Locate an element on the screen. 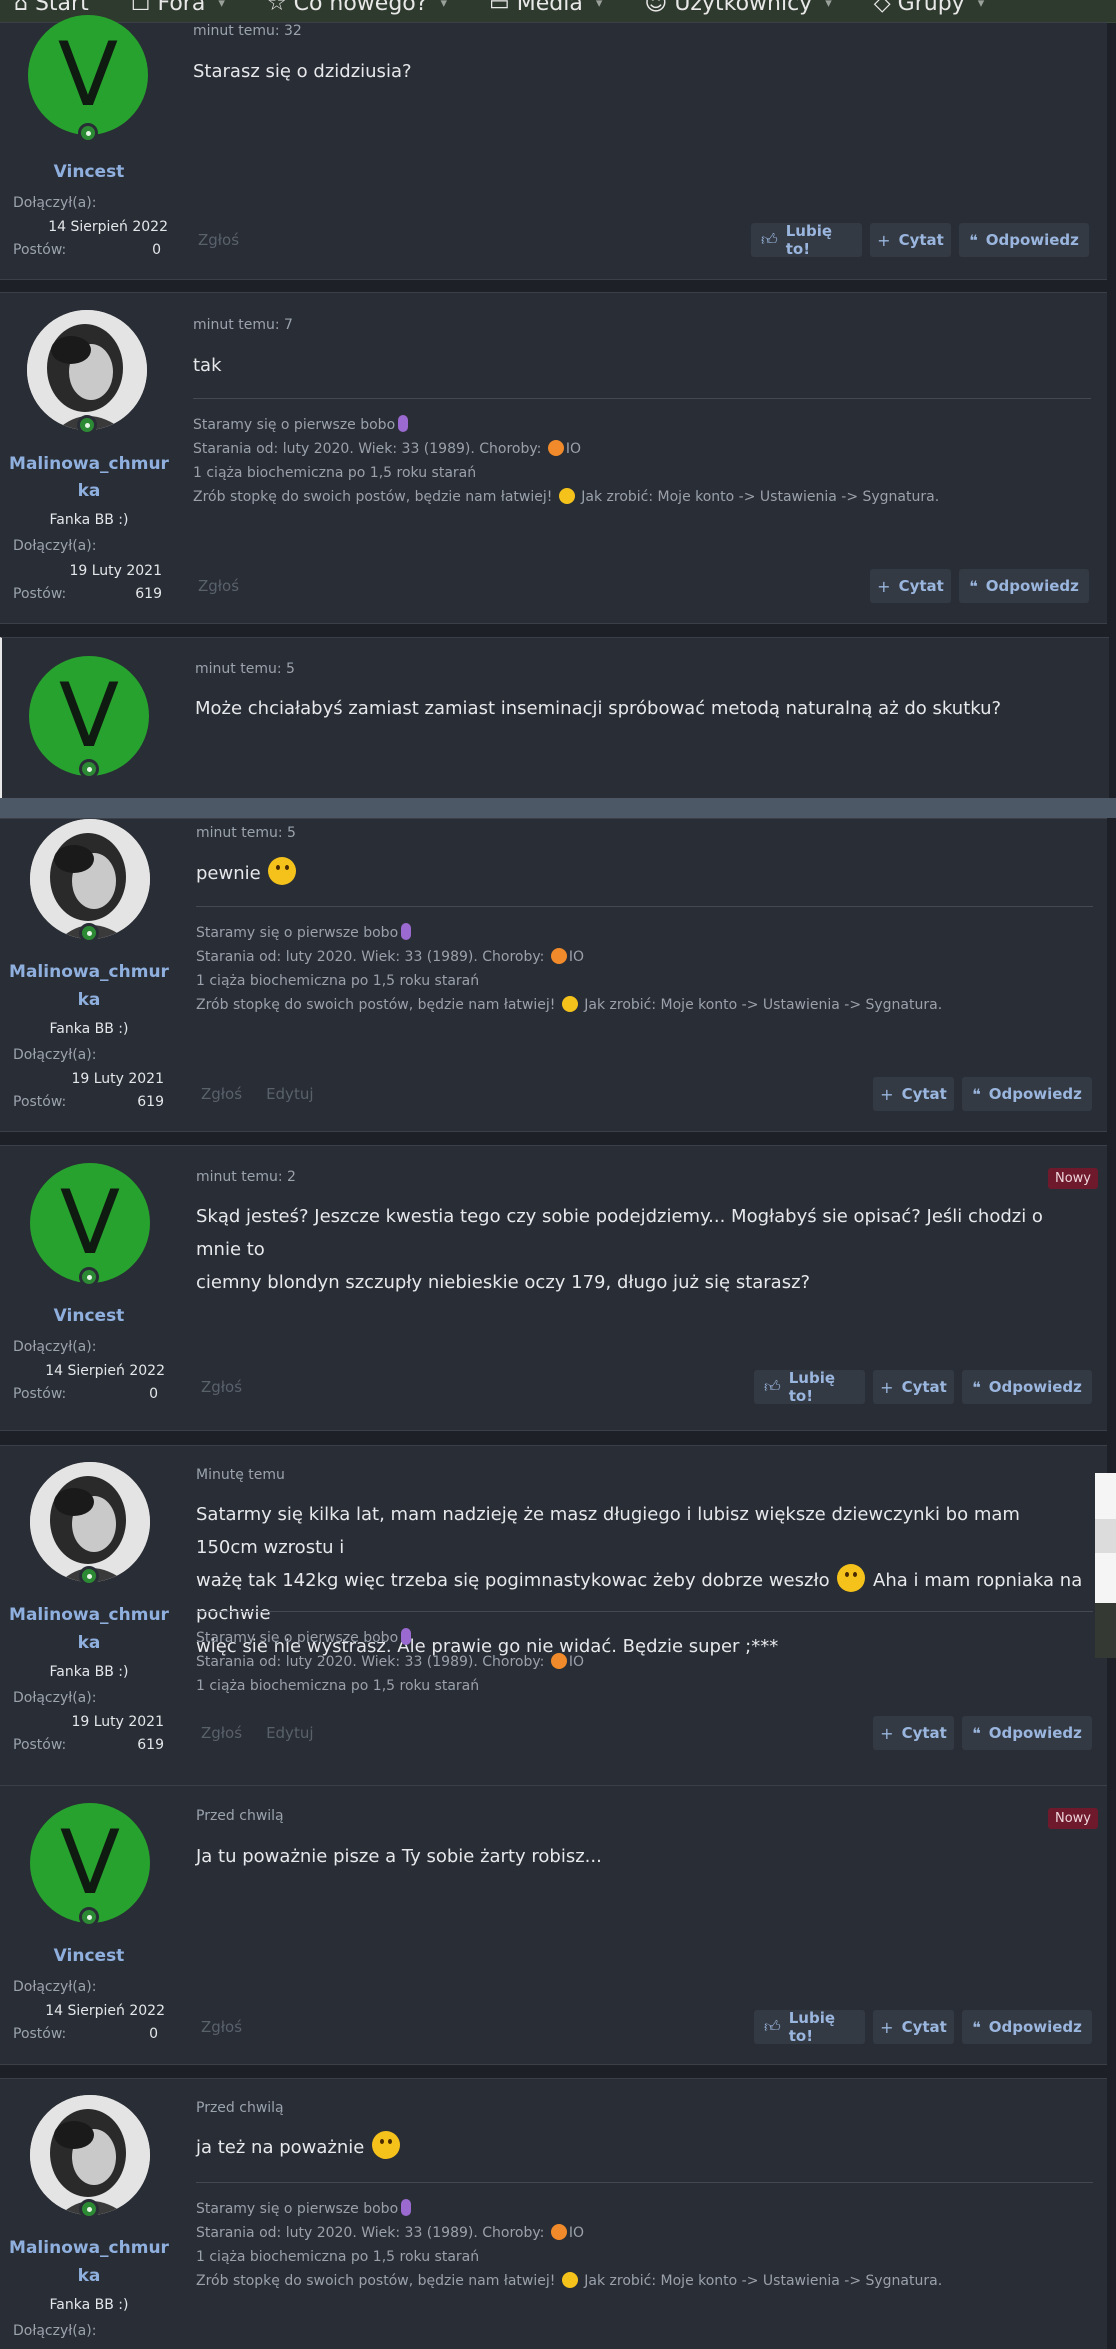  emoji-icon is located at coordinates (558, 1661).